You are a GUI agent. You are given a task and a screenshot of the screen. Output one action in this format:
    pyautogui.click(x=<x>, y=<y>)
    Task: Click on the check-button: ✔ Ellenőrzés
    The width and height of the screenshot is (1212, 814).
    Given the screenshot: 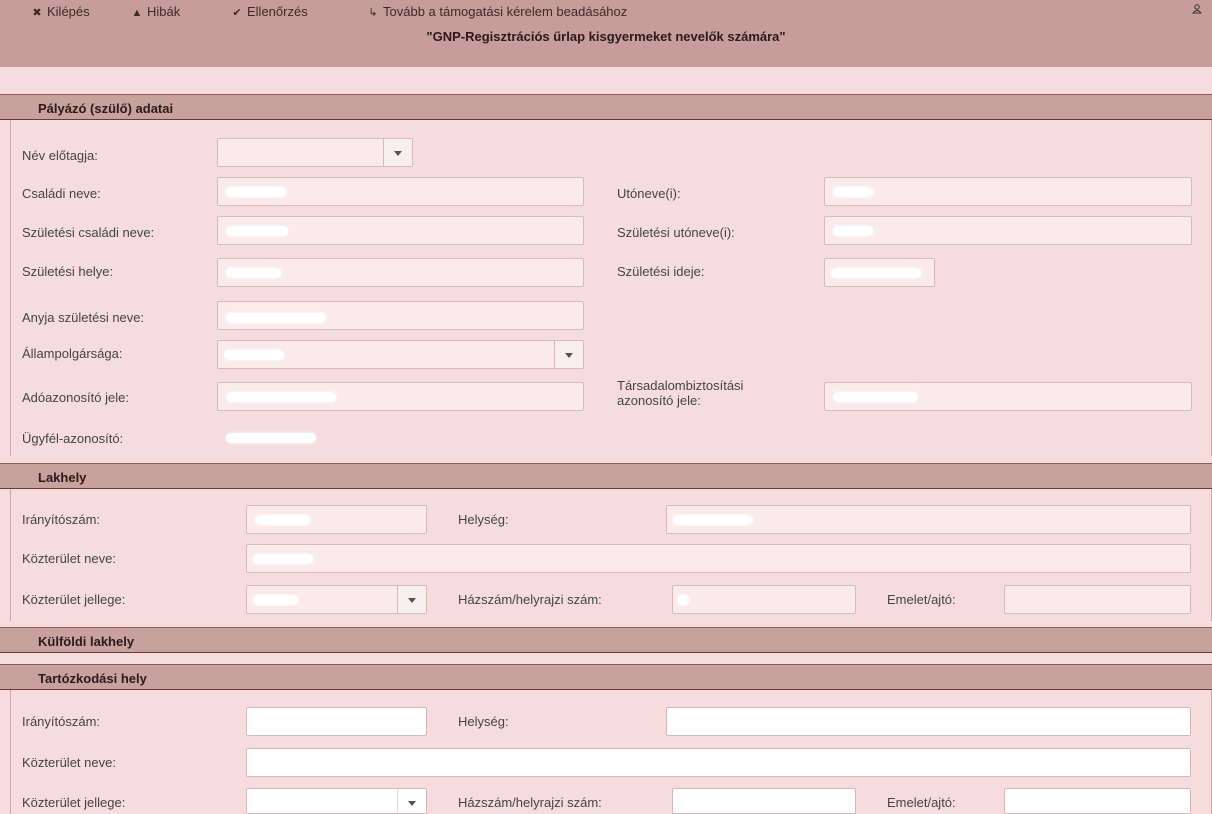 What is the action you would take?
    pyautogui.click(x=268, y=11)
    